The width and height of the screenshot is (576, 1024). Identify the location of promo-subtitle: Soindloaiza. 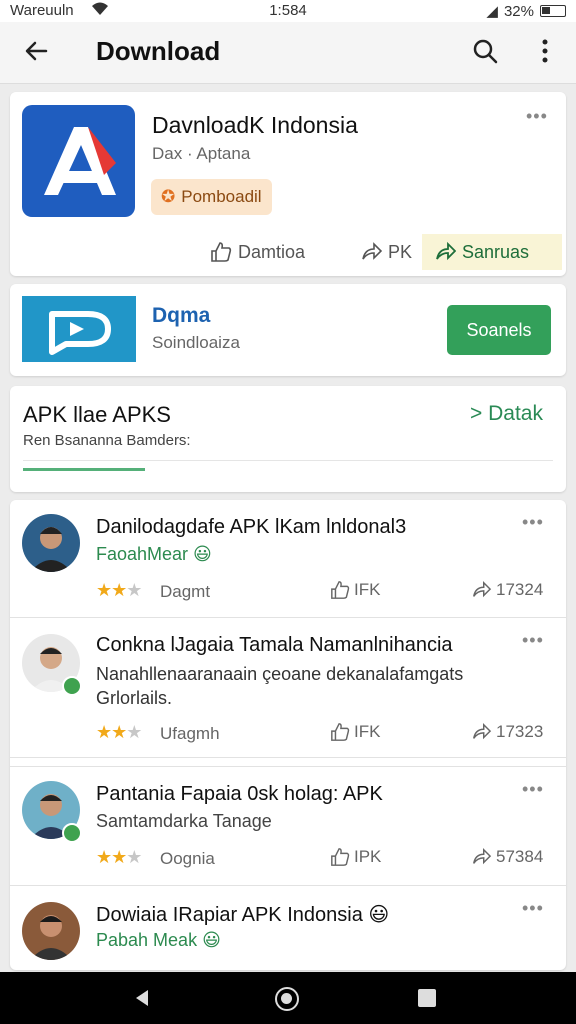
(196, 342).